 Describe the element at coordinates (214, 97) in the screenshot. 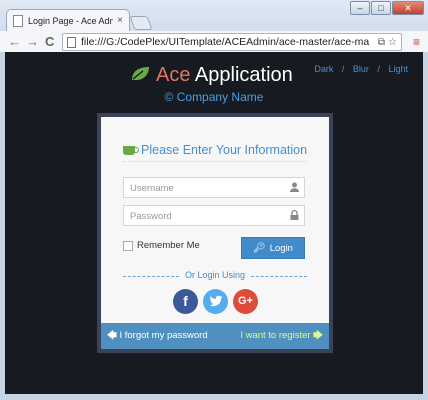

I see `company-name: © Company Name` at that location.